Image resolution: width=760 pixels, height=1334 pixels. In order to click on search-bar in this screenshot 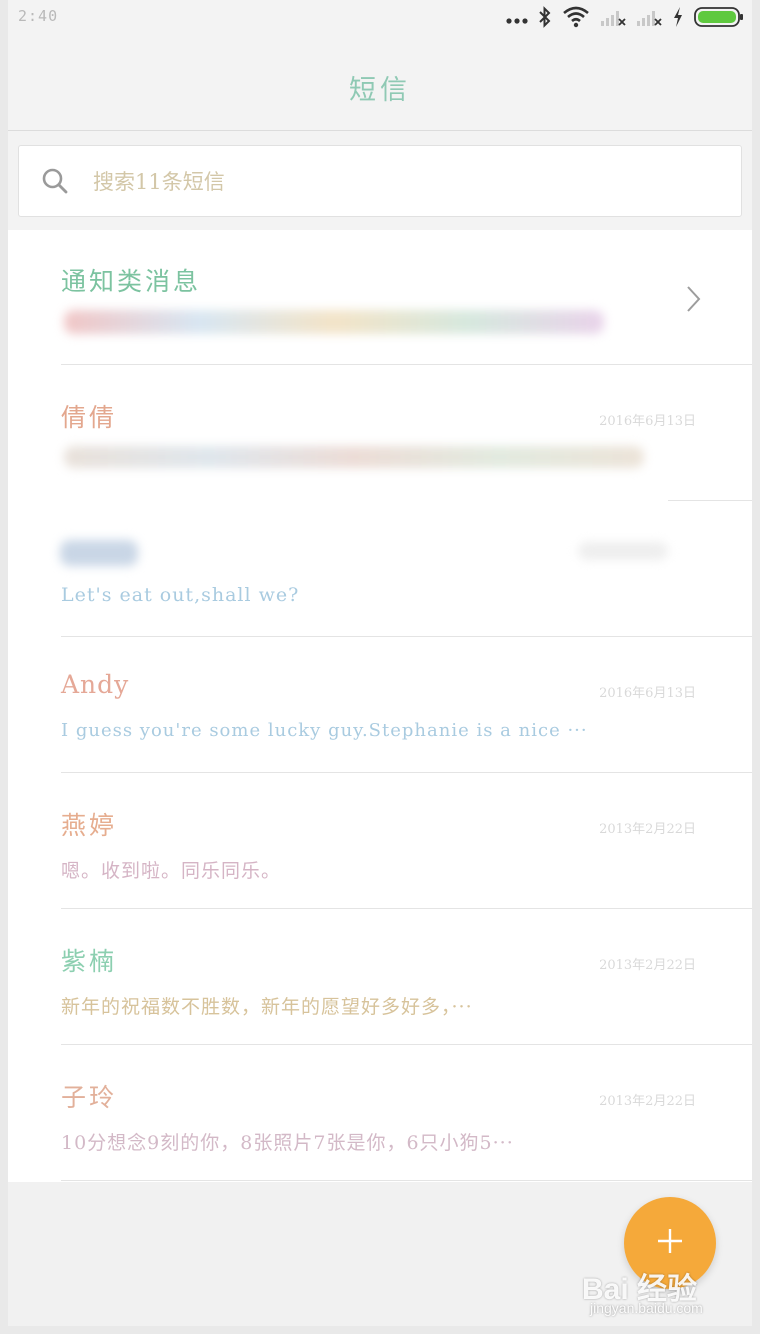, I will do `click(380, 181)`.